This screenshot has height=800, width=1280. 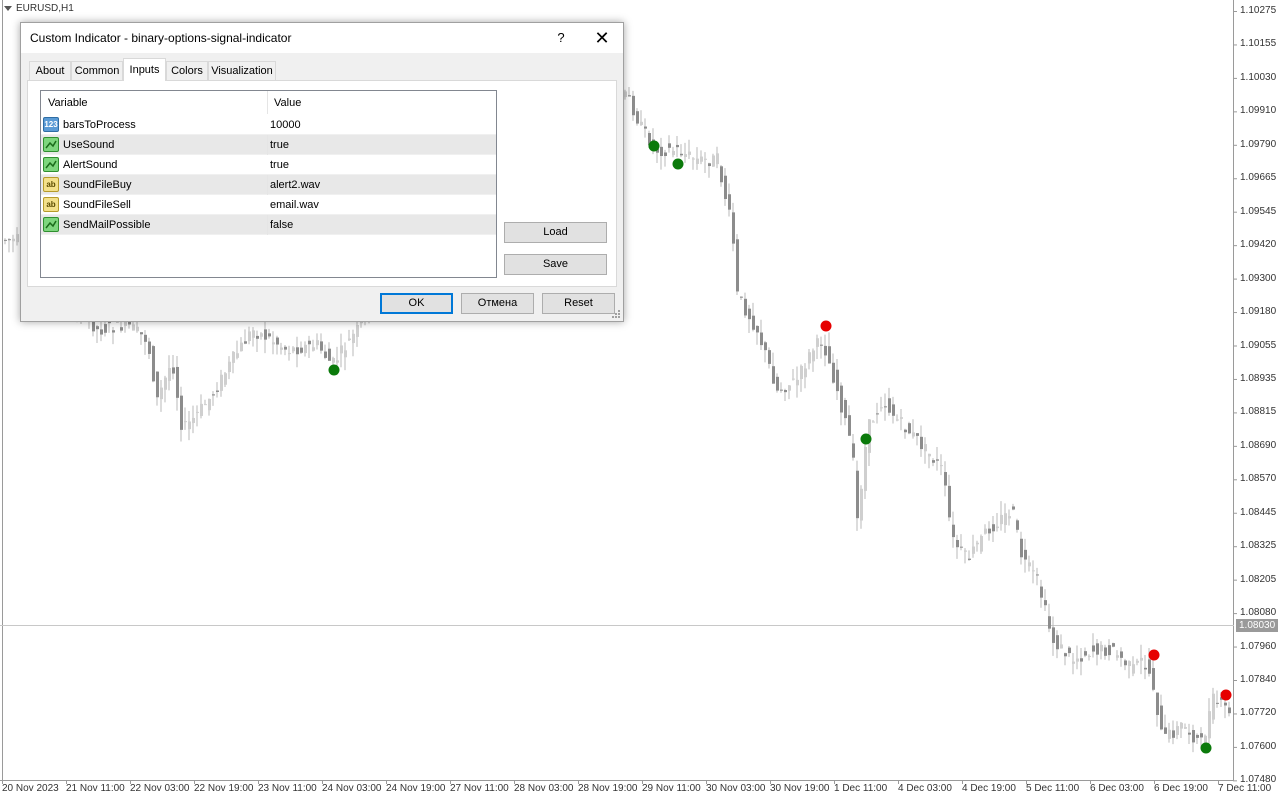 What do you see at coordinates (268, 165) in the screenshot?
I see `input-row-alertsound: AlertSound true` at bounding box center [268, 165].